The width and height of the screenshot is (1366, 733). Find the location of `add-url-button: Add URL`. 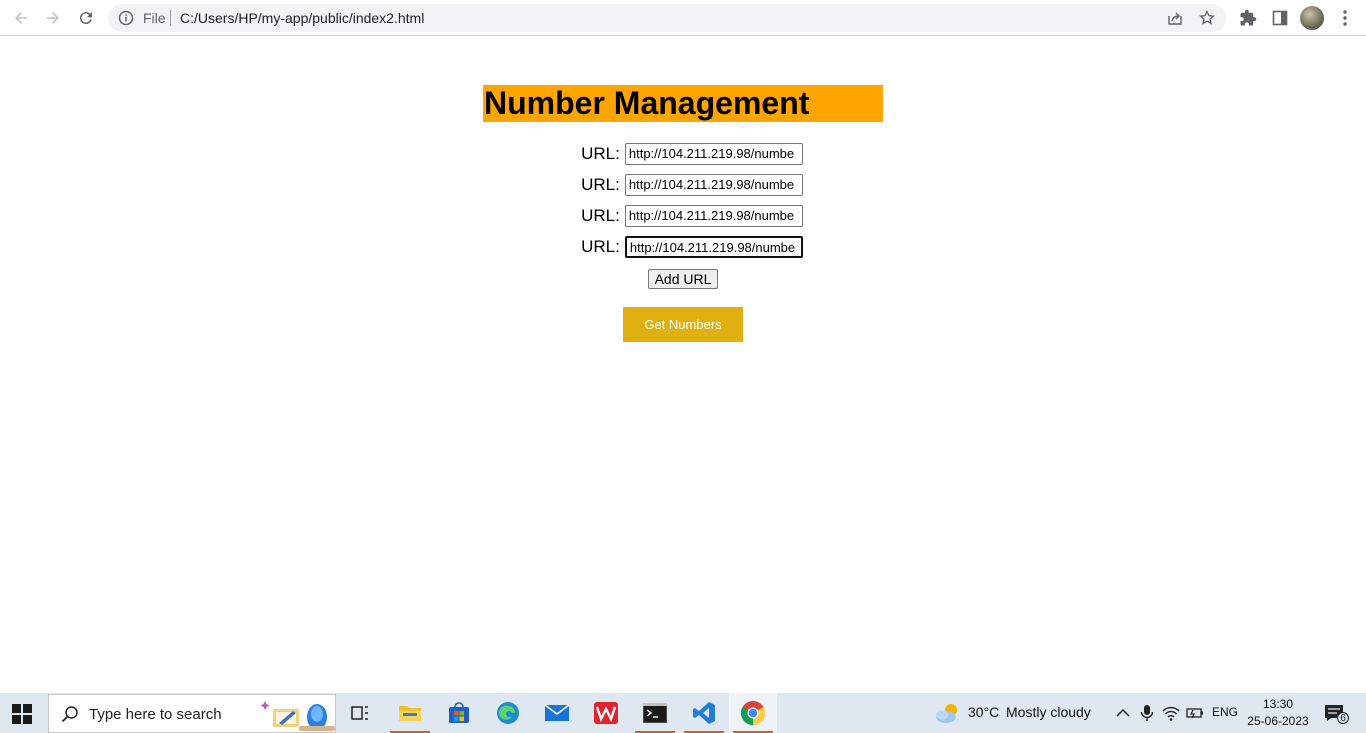

add-url-button: Add URL is located at coordinates (683, 279).